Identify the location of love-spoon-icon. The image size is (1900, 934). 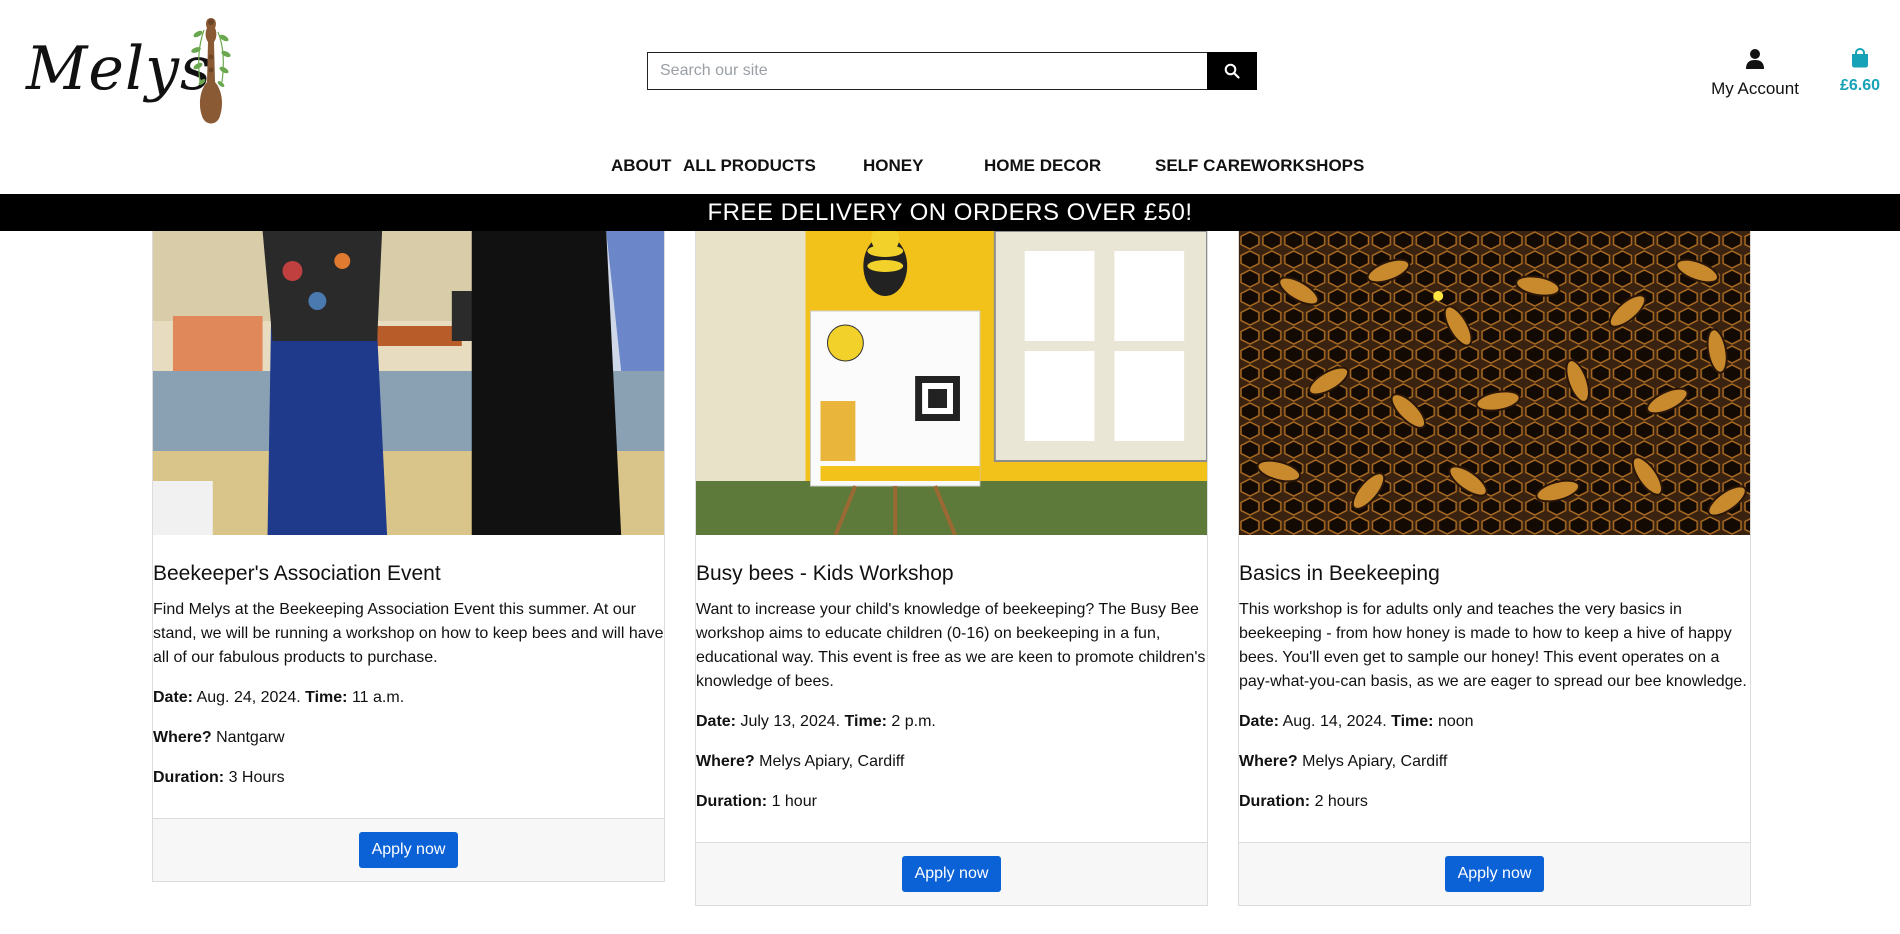
(211, 71).